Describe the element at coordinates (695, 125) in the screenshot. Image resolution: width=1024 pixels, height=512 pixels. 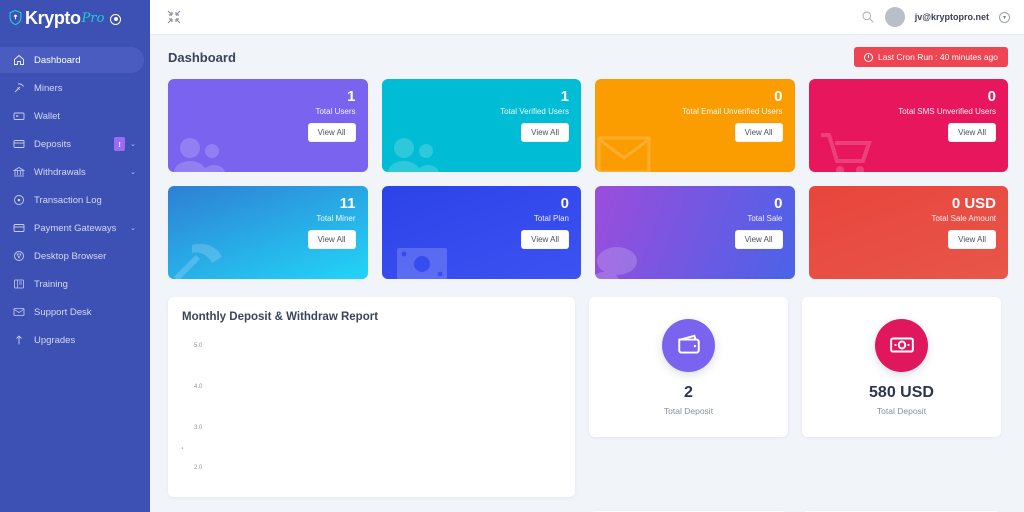
I see `stat-card-email-unverified-users: 0 Total Email Unverified Users View All` at that location.